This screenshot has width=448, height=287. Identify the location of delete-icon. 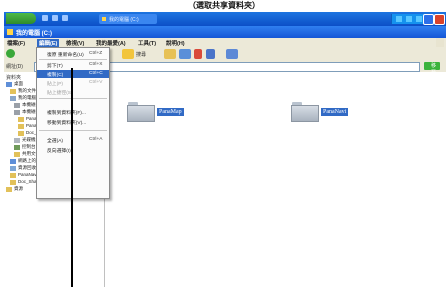
(198, 54).